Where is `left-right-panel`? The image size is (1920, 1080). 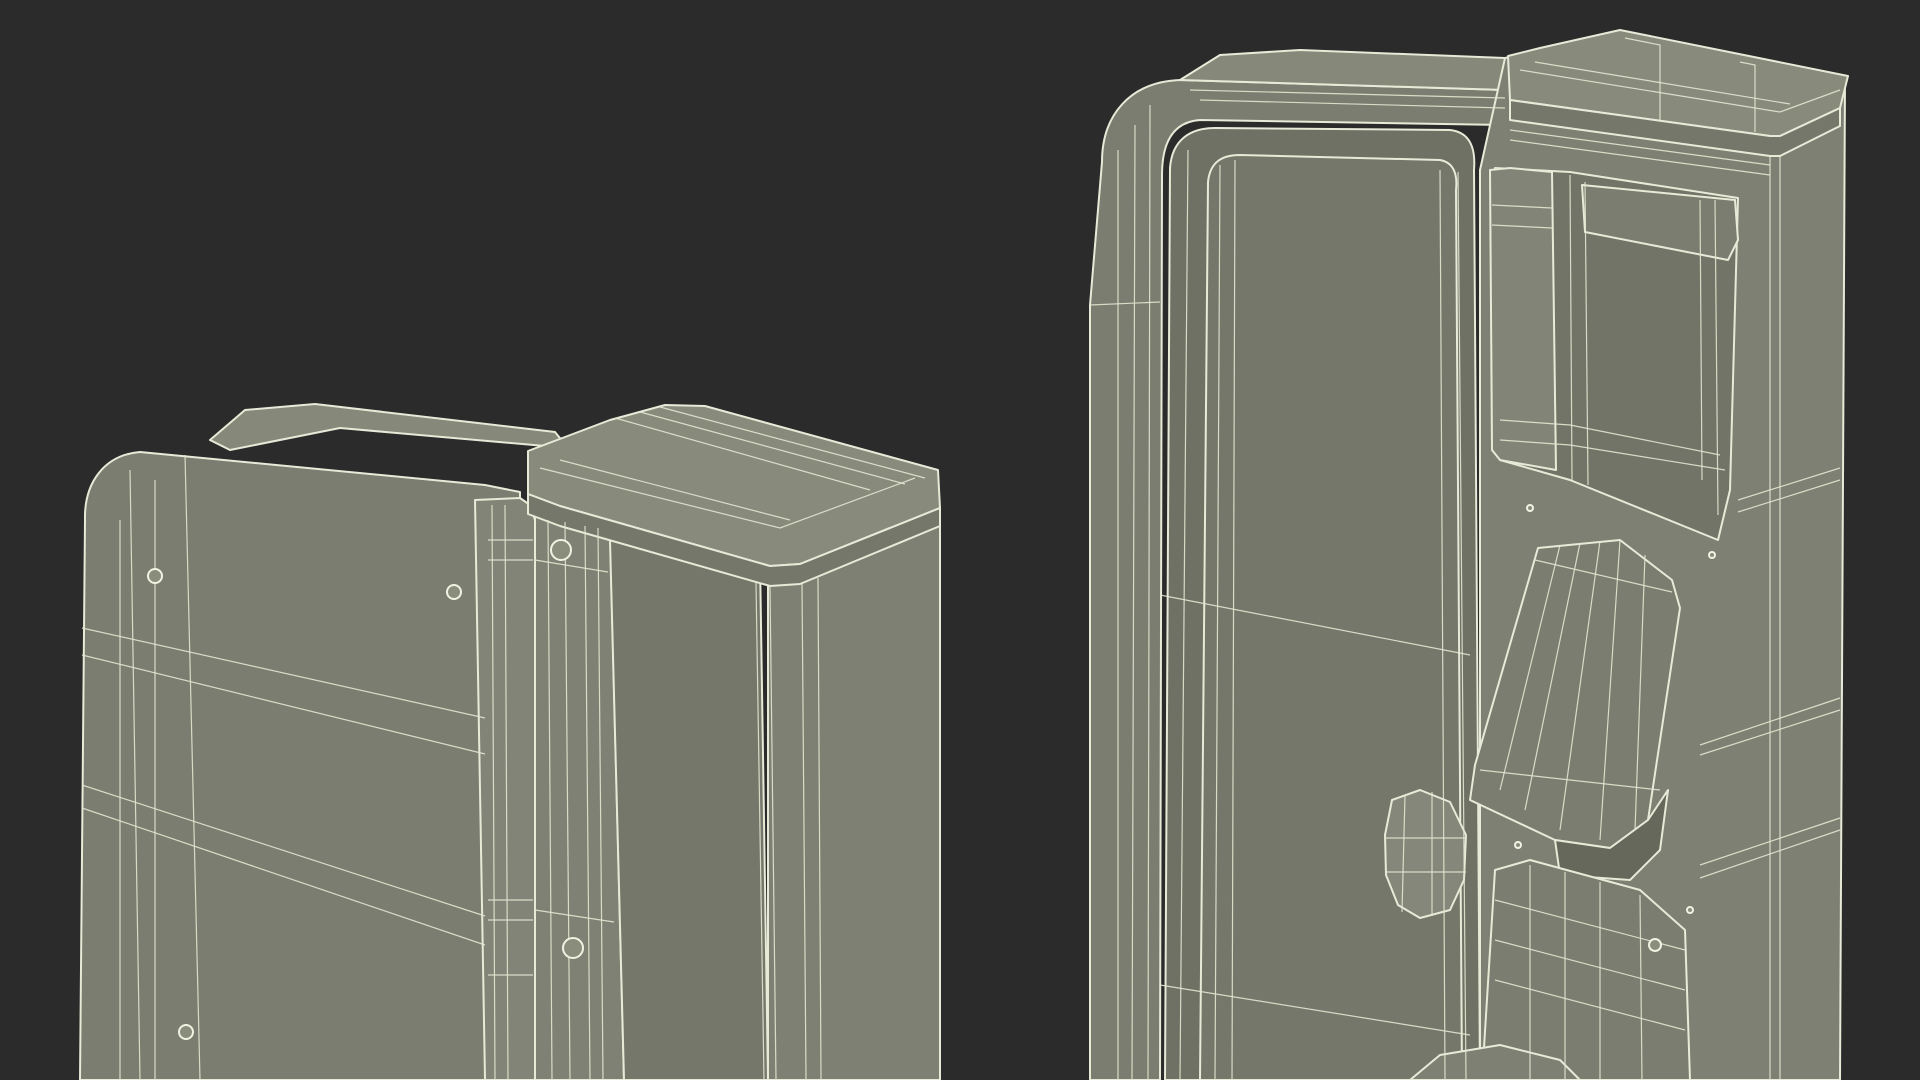
left-right-panel is located at coordinates (854, 793).